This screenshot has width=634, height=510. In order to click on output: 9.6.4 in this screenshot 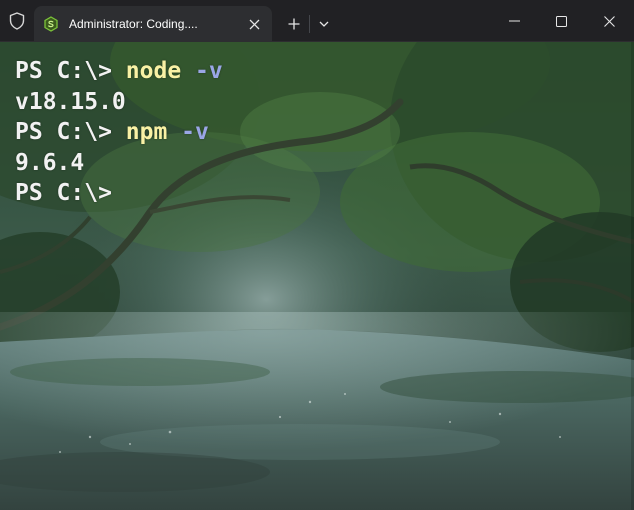, I will do `click(50, 162)`.